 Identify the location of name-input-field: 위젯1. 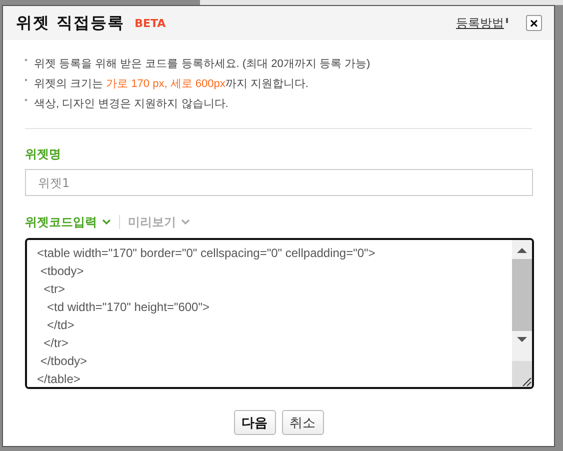
(279, 182).